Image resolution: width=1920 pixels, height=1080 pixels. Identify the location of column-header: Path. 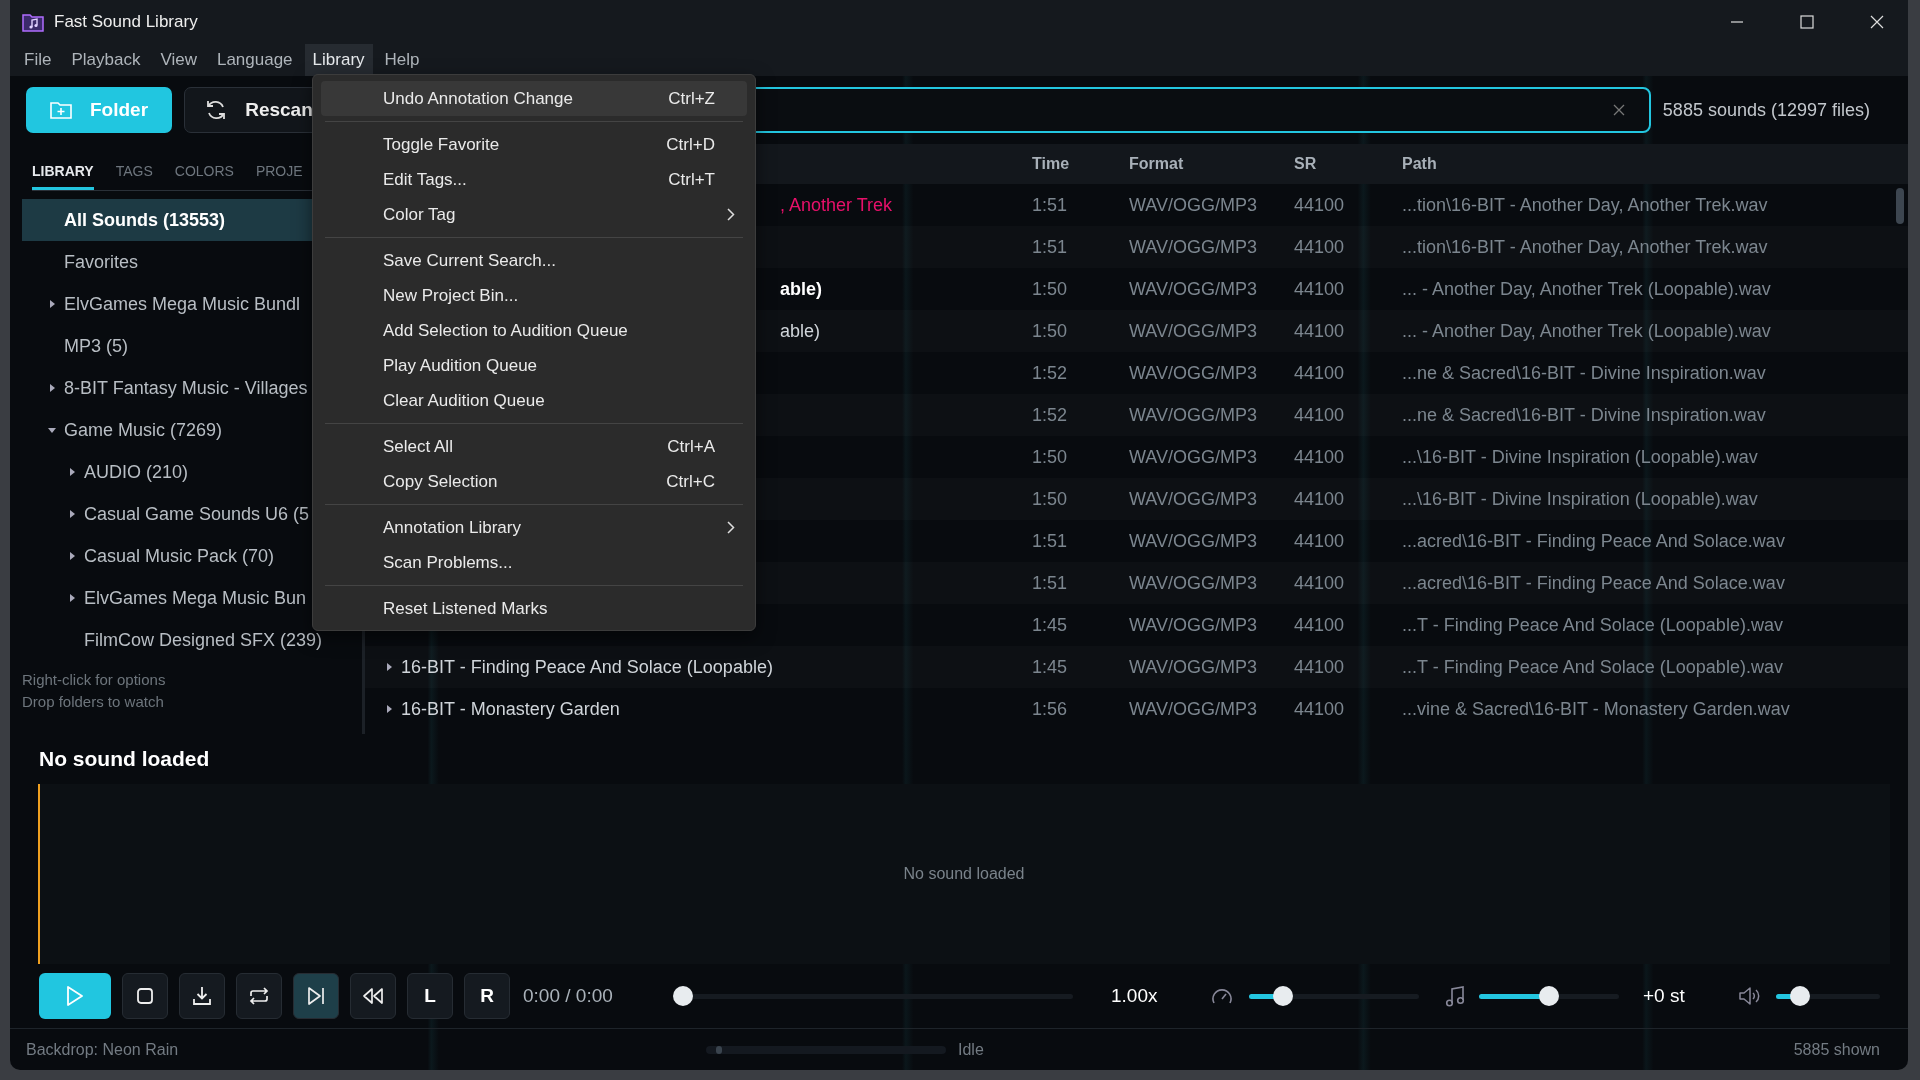
(1640, 164).